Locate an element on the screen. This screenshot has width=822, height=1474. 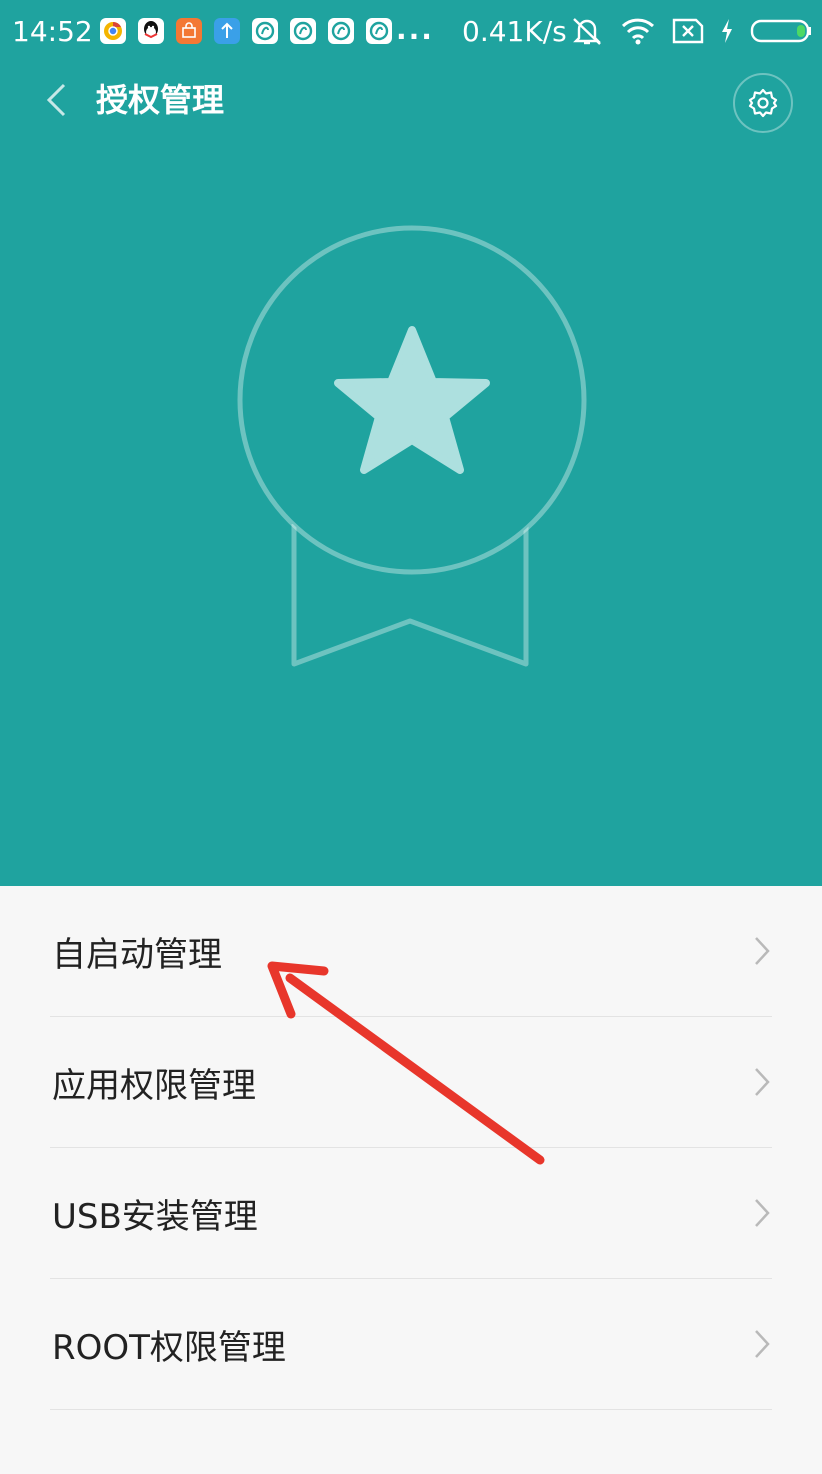
charging-icon is located at coordinates (727, 33).